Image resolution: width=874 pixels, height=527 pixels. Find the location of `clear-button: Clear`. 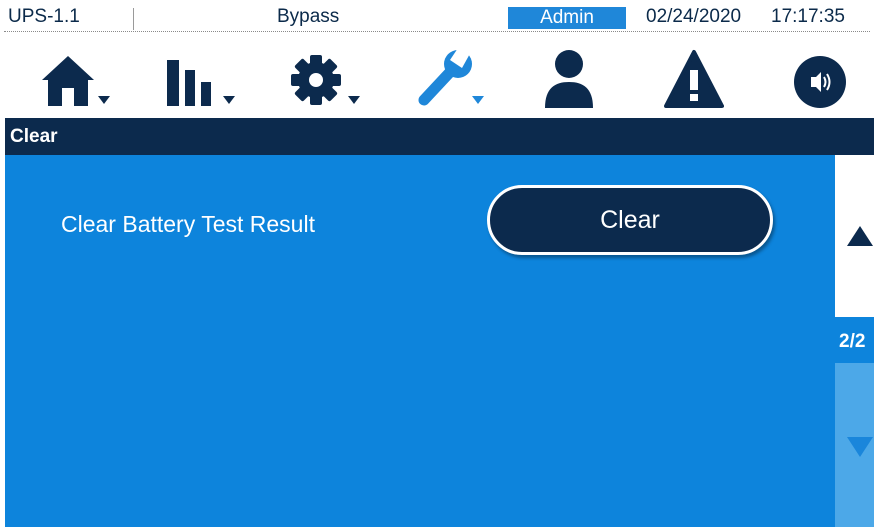

clear-button: Clear is located at coordinates (630, 220).